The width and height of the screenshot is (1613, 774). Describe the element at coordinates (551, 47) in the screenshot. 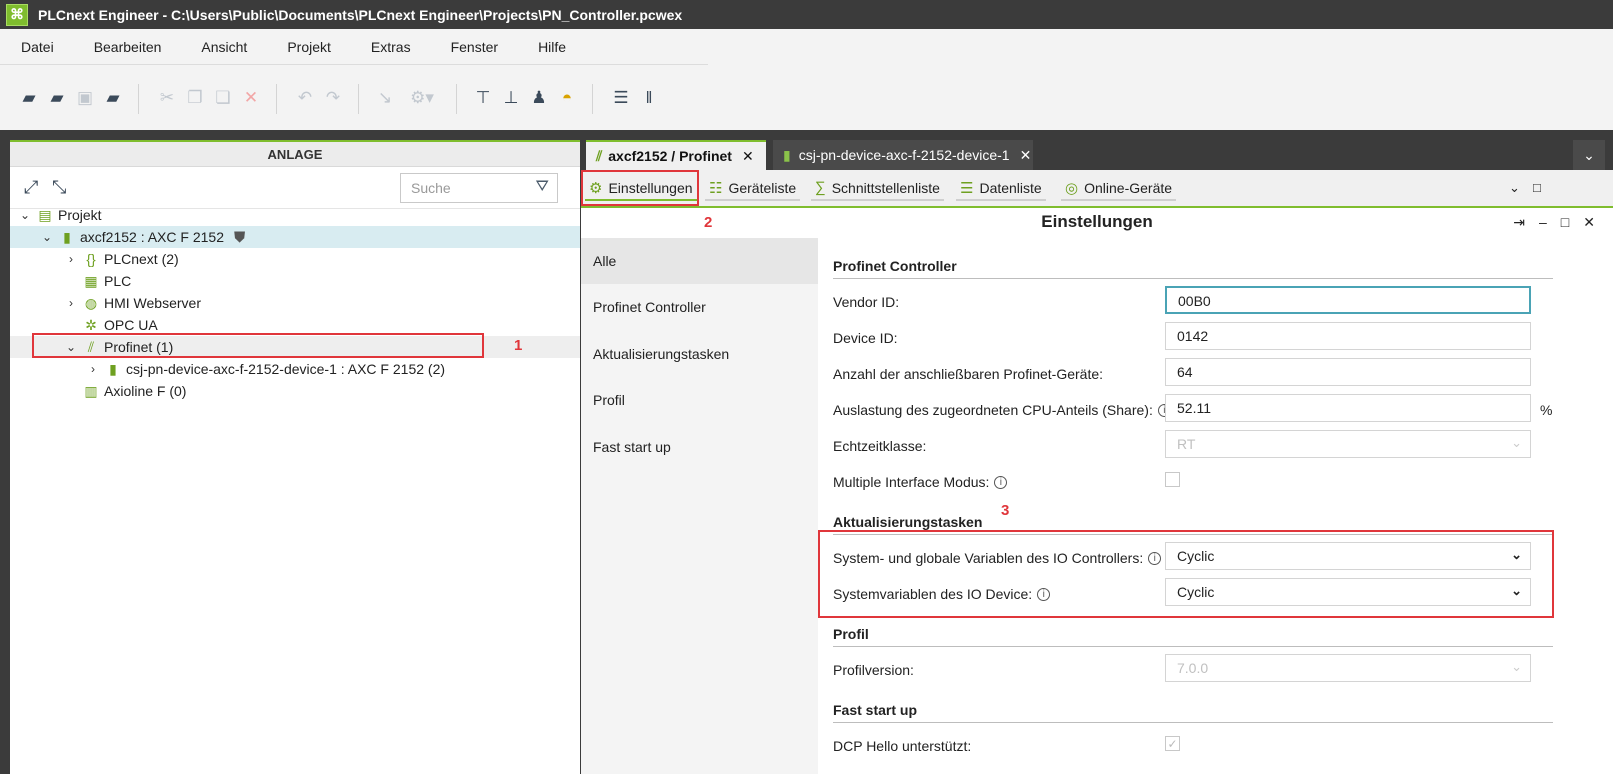

I see `menu-hilfe: Hilfe` at that location.